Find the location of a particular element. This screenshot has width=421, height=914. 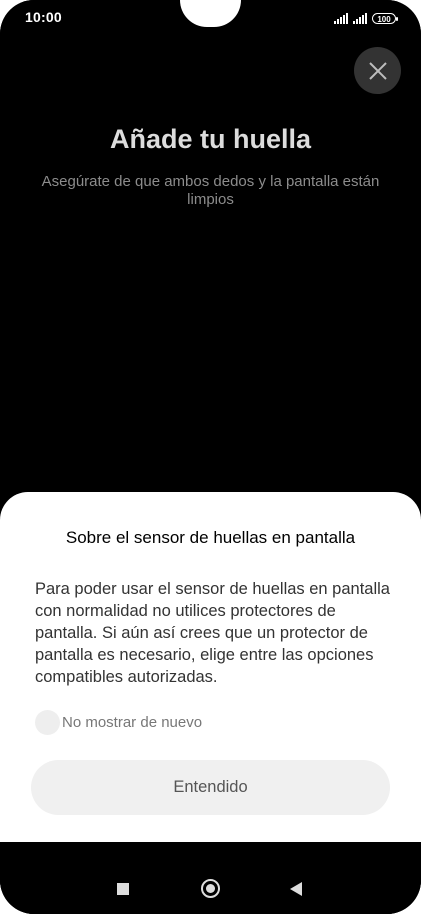

dialog-title: Sobre el sensor de huellas en pantalla is located at coordinates (210, 537).